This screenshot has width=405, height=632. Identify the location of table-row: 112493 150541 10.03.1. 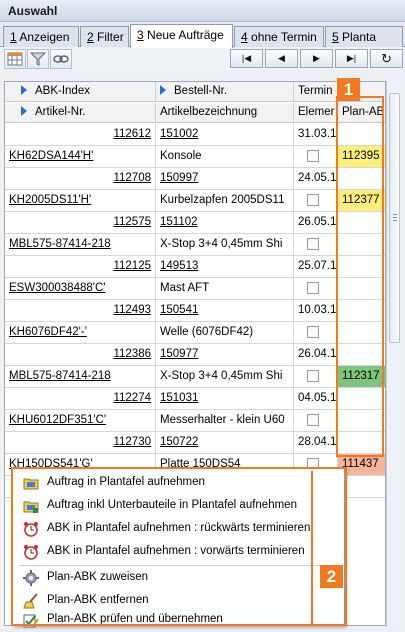
(195, 311).